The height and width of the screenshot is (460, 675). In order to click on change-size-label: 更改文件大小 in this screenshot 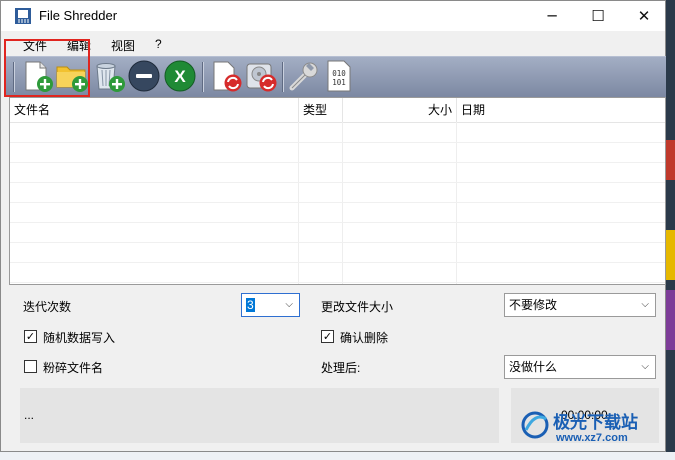, I will do `click(357, 307)`.